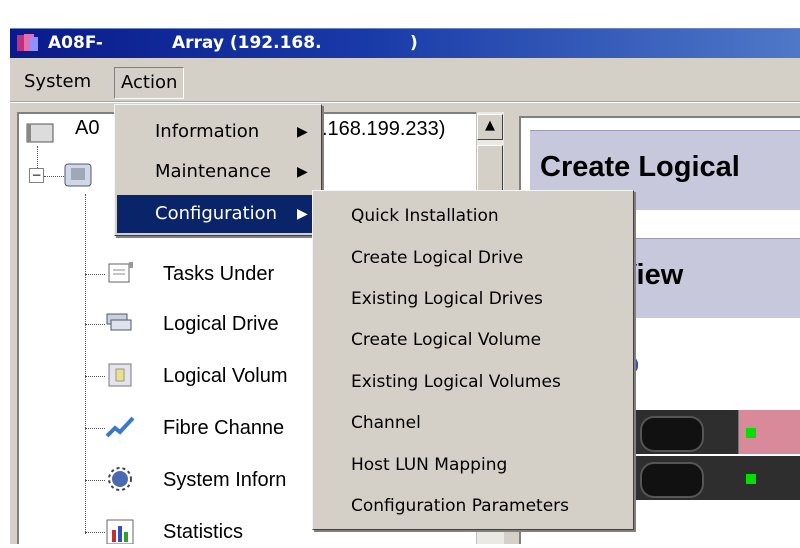  I want to click on array-icon, so click(40, 133).